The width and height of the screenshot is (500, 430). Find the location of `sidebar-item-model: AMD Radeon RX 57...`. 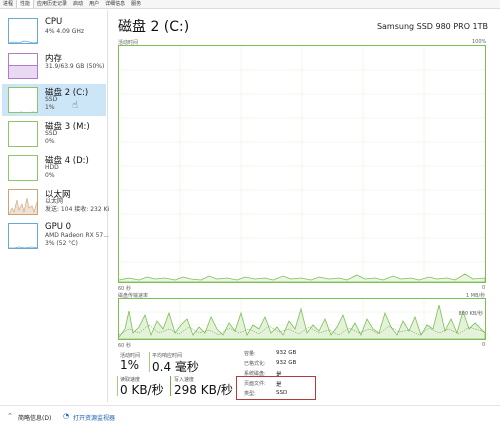

sidebar-item-model: AMD Radeon RX 57... is located at coordinates (77, 235).